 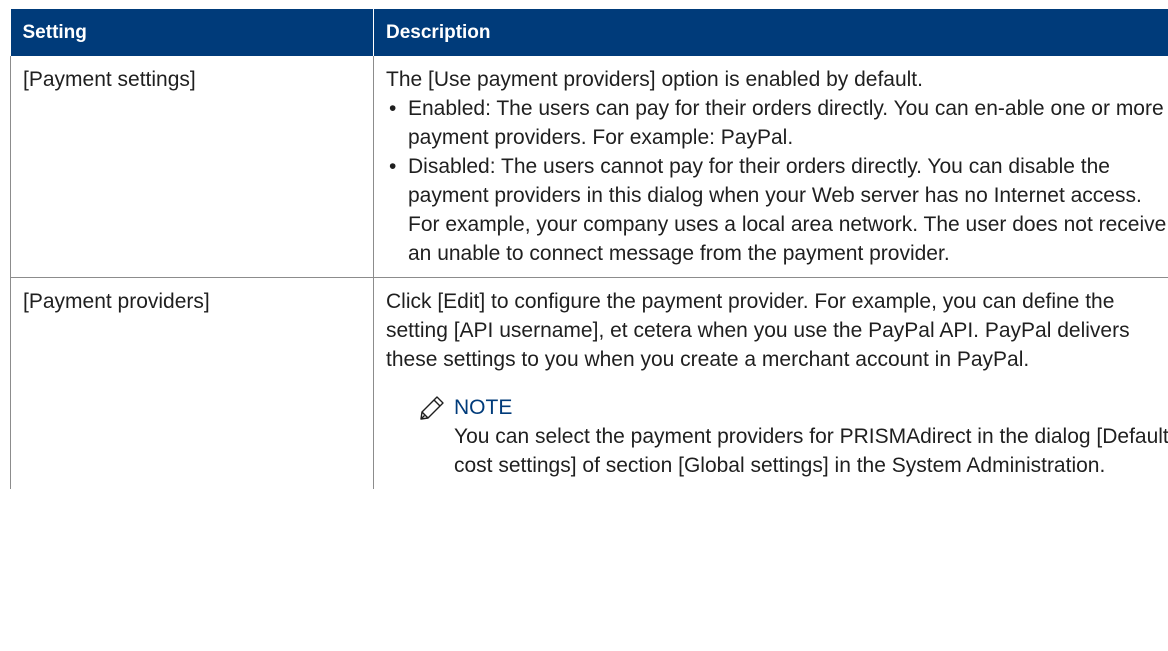 I want to click on pencil-icon, so click(x=432, y=408).